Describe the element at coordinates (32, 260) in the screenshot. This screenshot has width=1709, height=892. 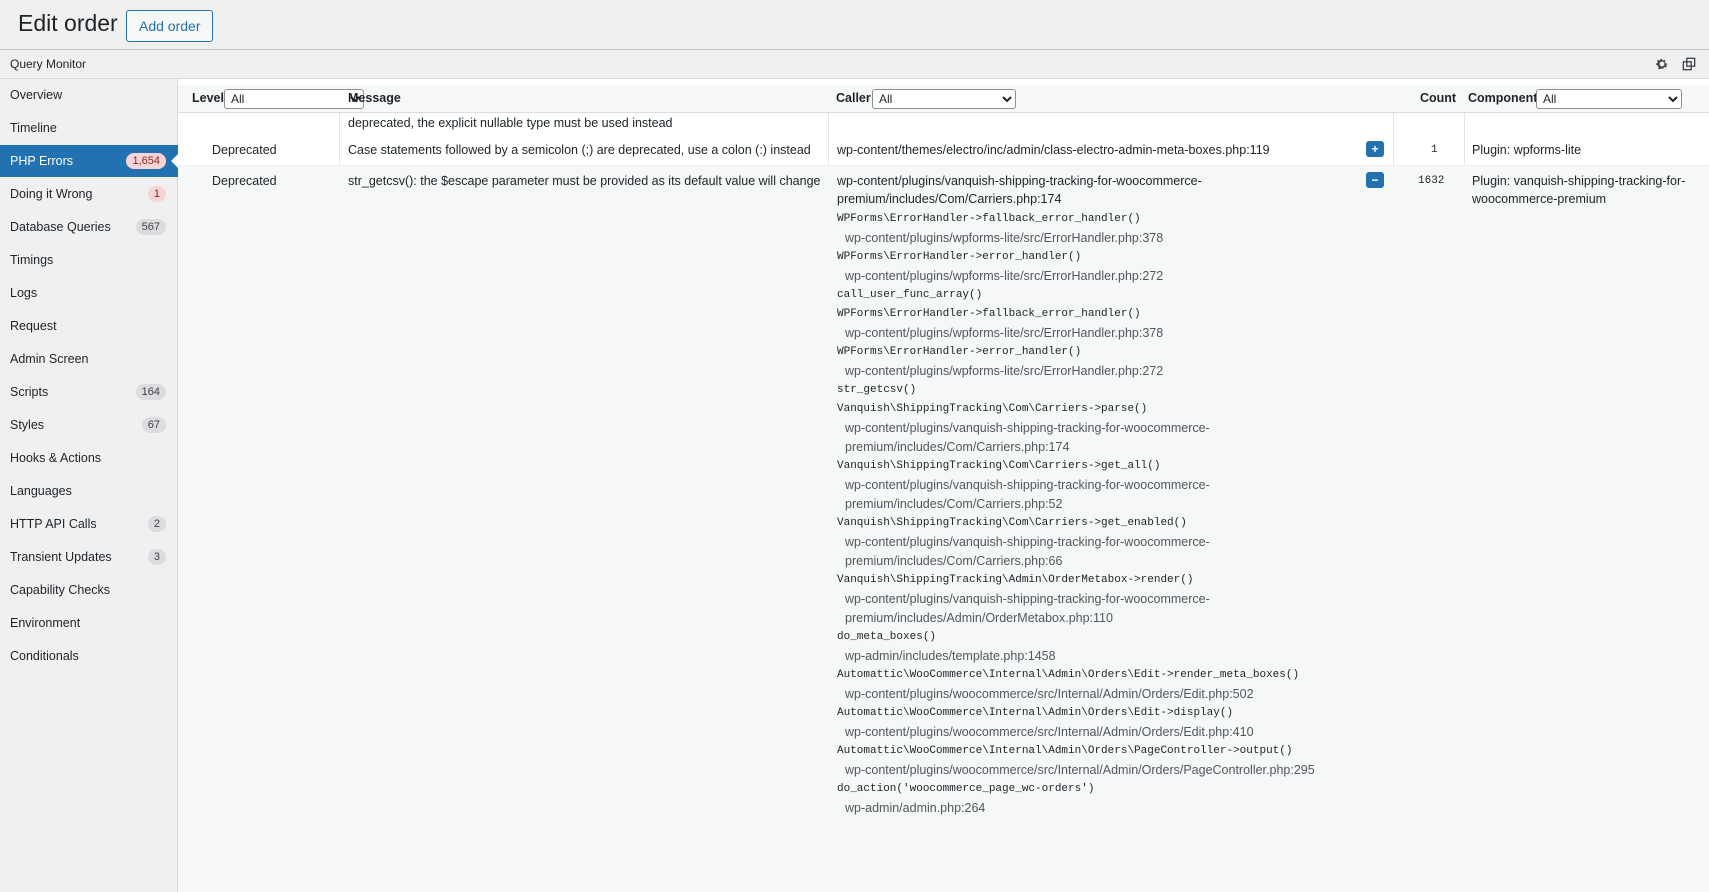
I see `sidebar-item-label: Timings` at that location.